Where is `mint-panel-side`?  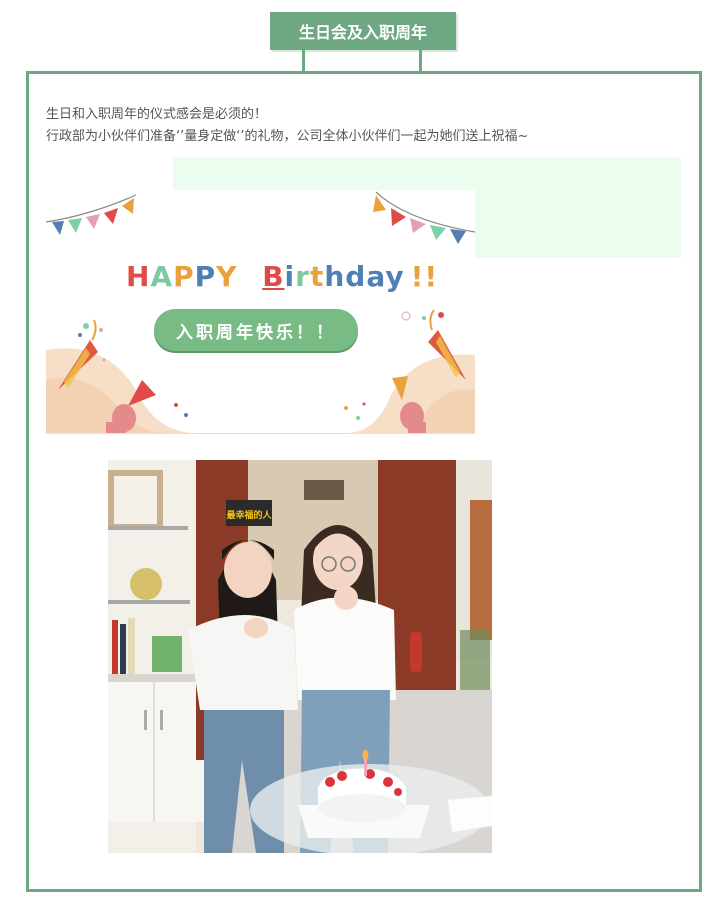 mint-panel-side is located at coordinates (578, 224).